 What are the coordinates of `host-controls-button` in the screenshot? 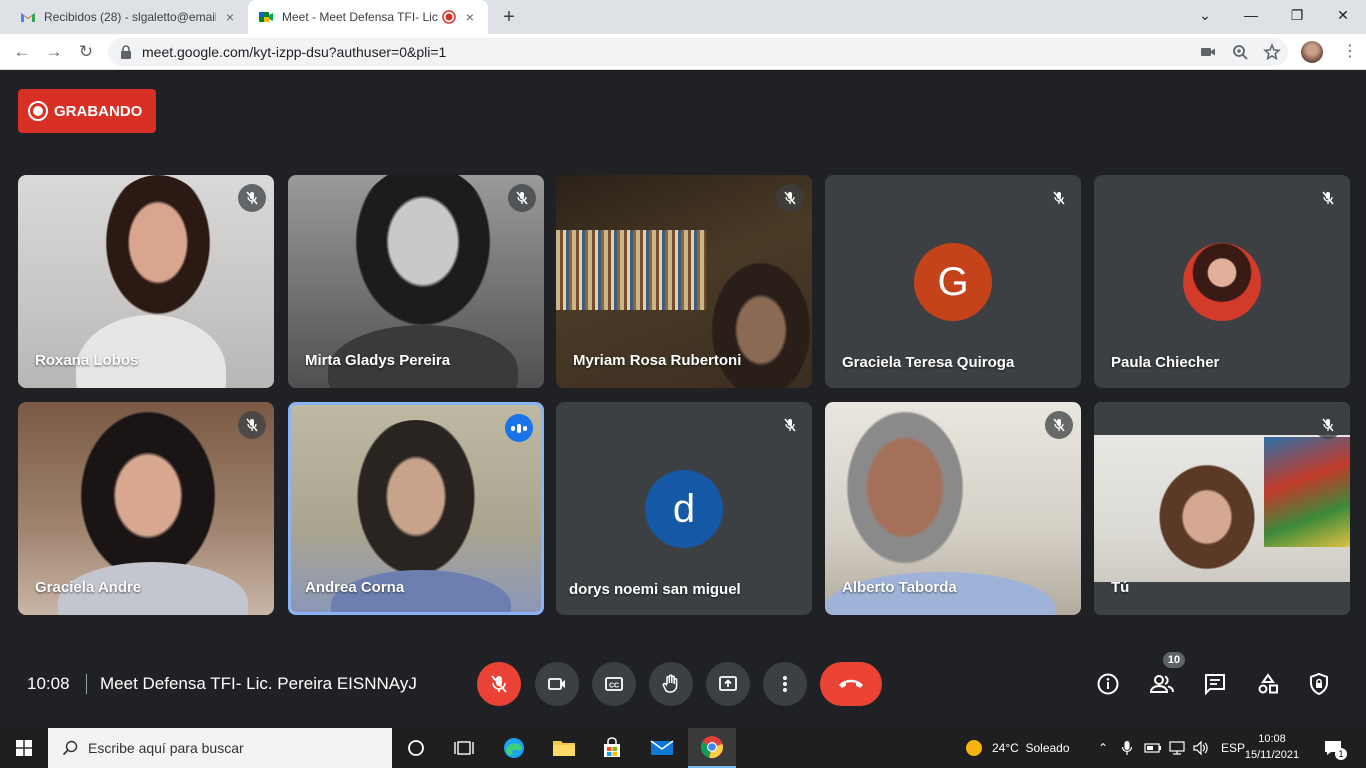 It's located at (1319, 684).